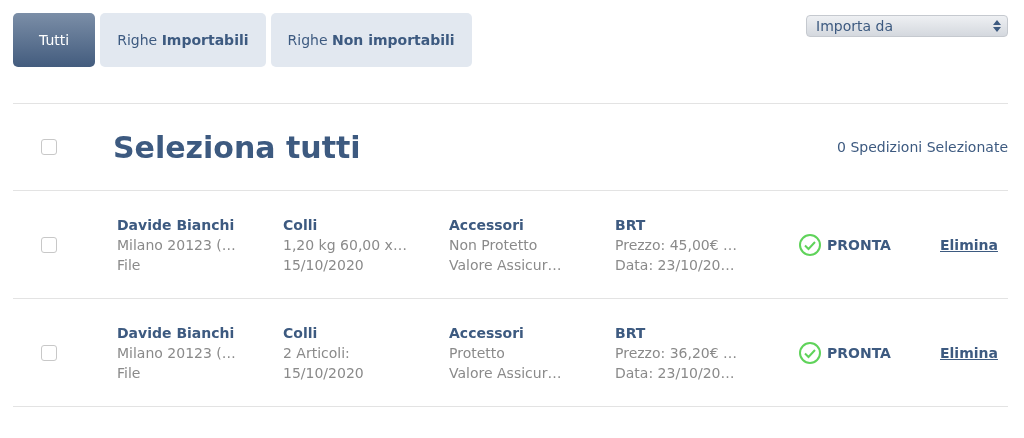  Describe the element at coordinates (237, 147) in the screenshot. I see `select-all-title: Seleziona tutti` at that location.